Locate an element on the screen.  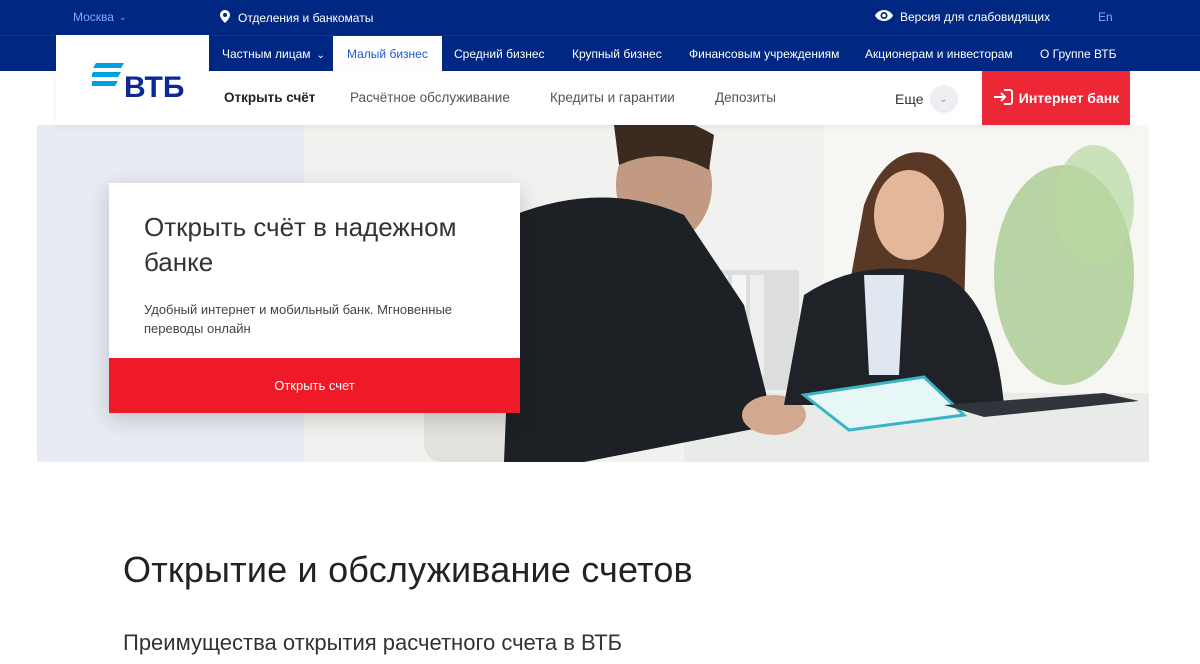
city-label: Москва is located at coordinates (93, 17).